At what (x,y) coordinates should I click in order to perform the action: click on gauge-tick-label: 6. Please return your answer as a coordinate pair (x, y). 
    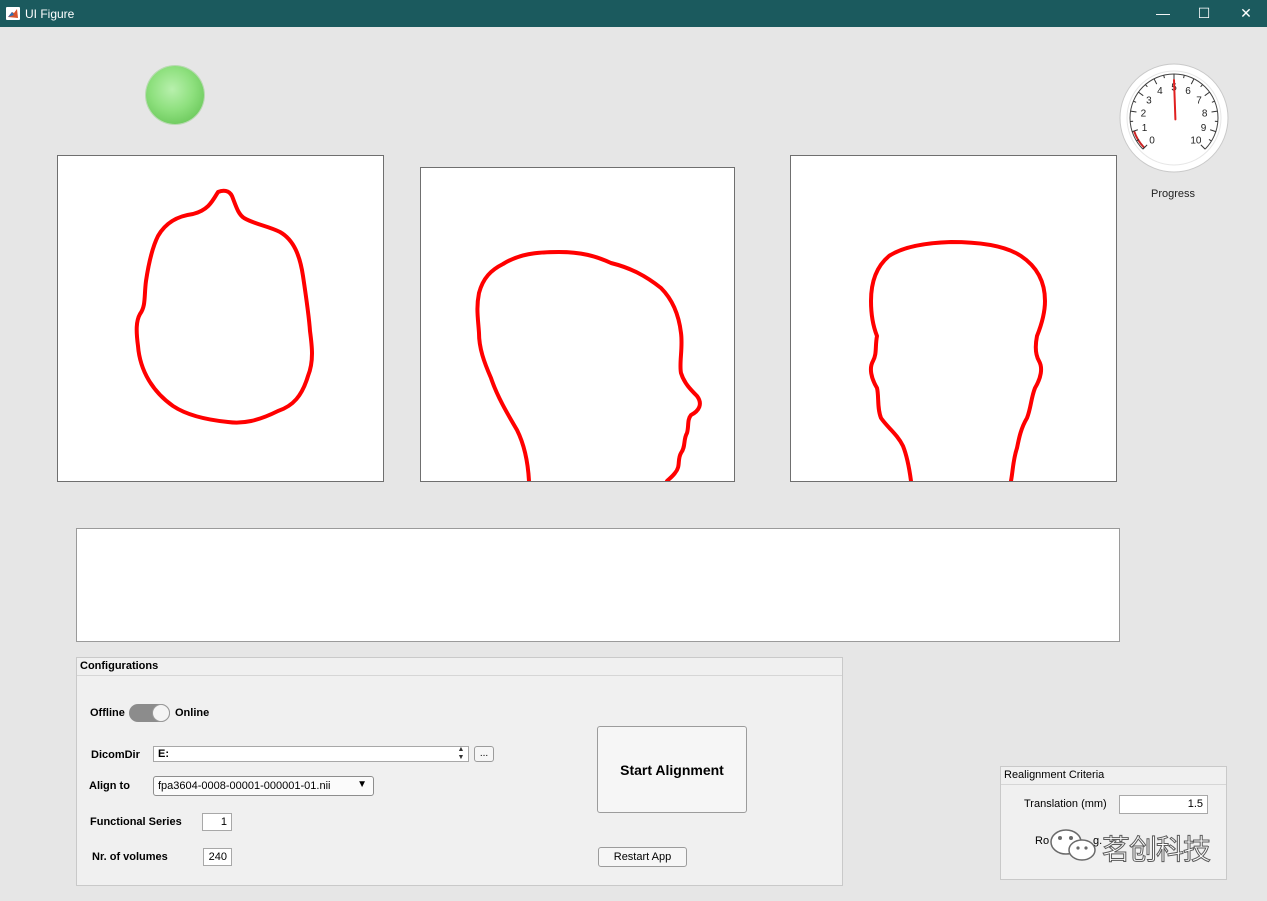
    Looking at the image, I should click on (1188, 91).